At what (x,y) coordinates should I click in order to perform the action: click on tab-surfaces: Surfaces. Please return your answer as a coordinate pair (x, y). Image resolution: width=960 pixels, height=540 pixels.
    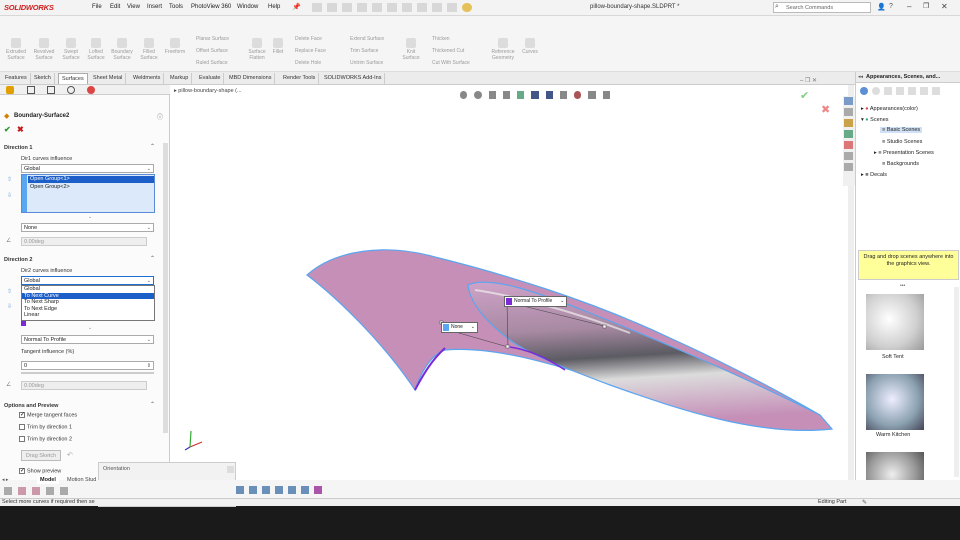
    Looking at the image, I should click on (73, 78).